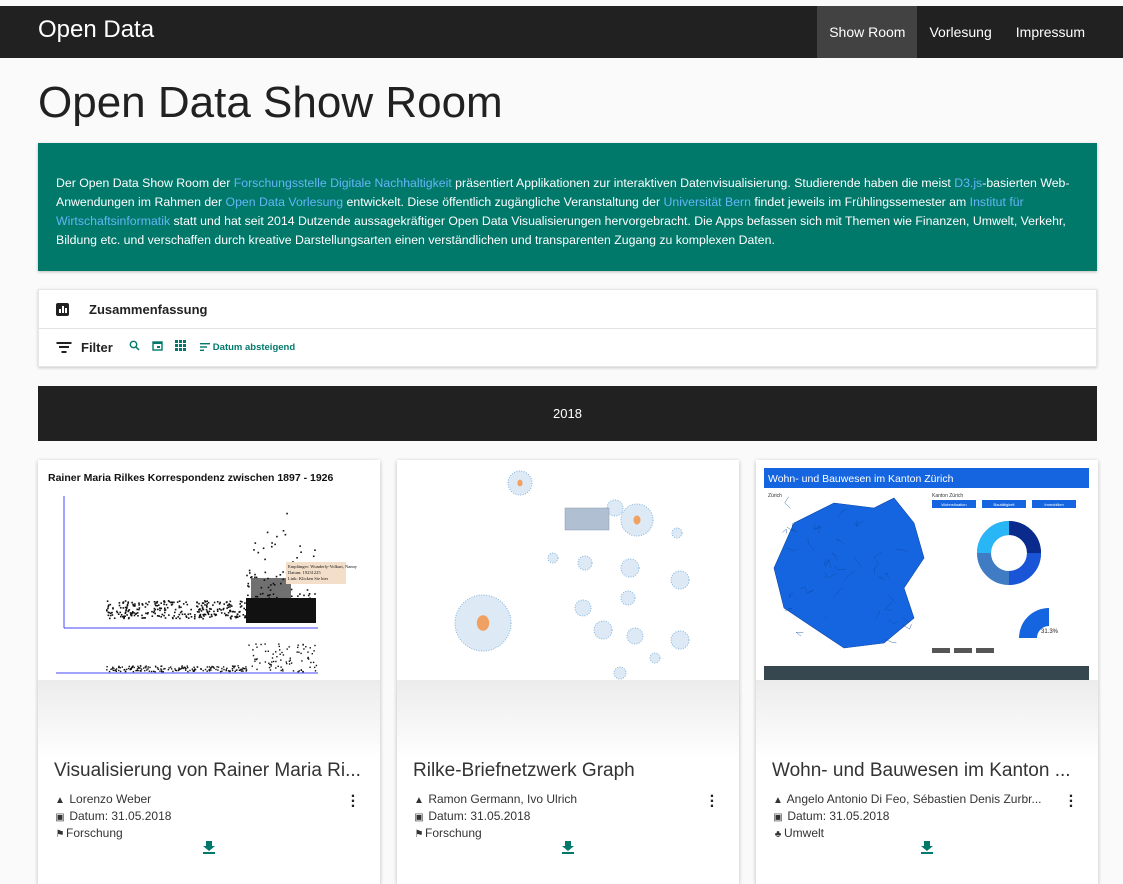 The image size is (1123, 884). I want to click on thumb-button-1: Wohnsituation, so click(953, 504).